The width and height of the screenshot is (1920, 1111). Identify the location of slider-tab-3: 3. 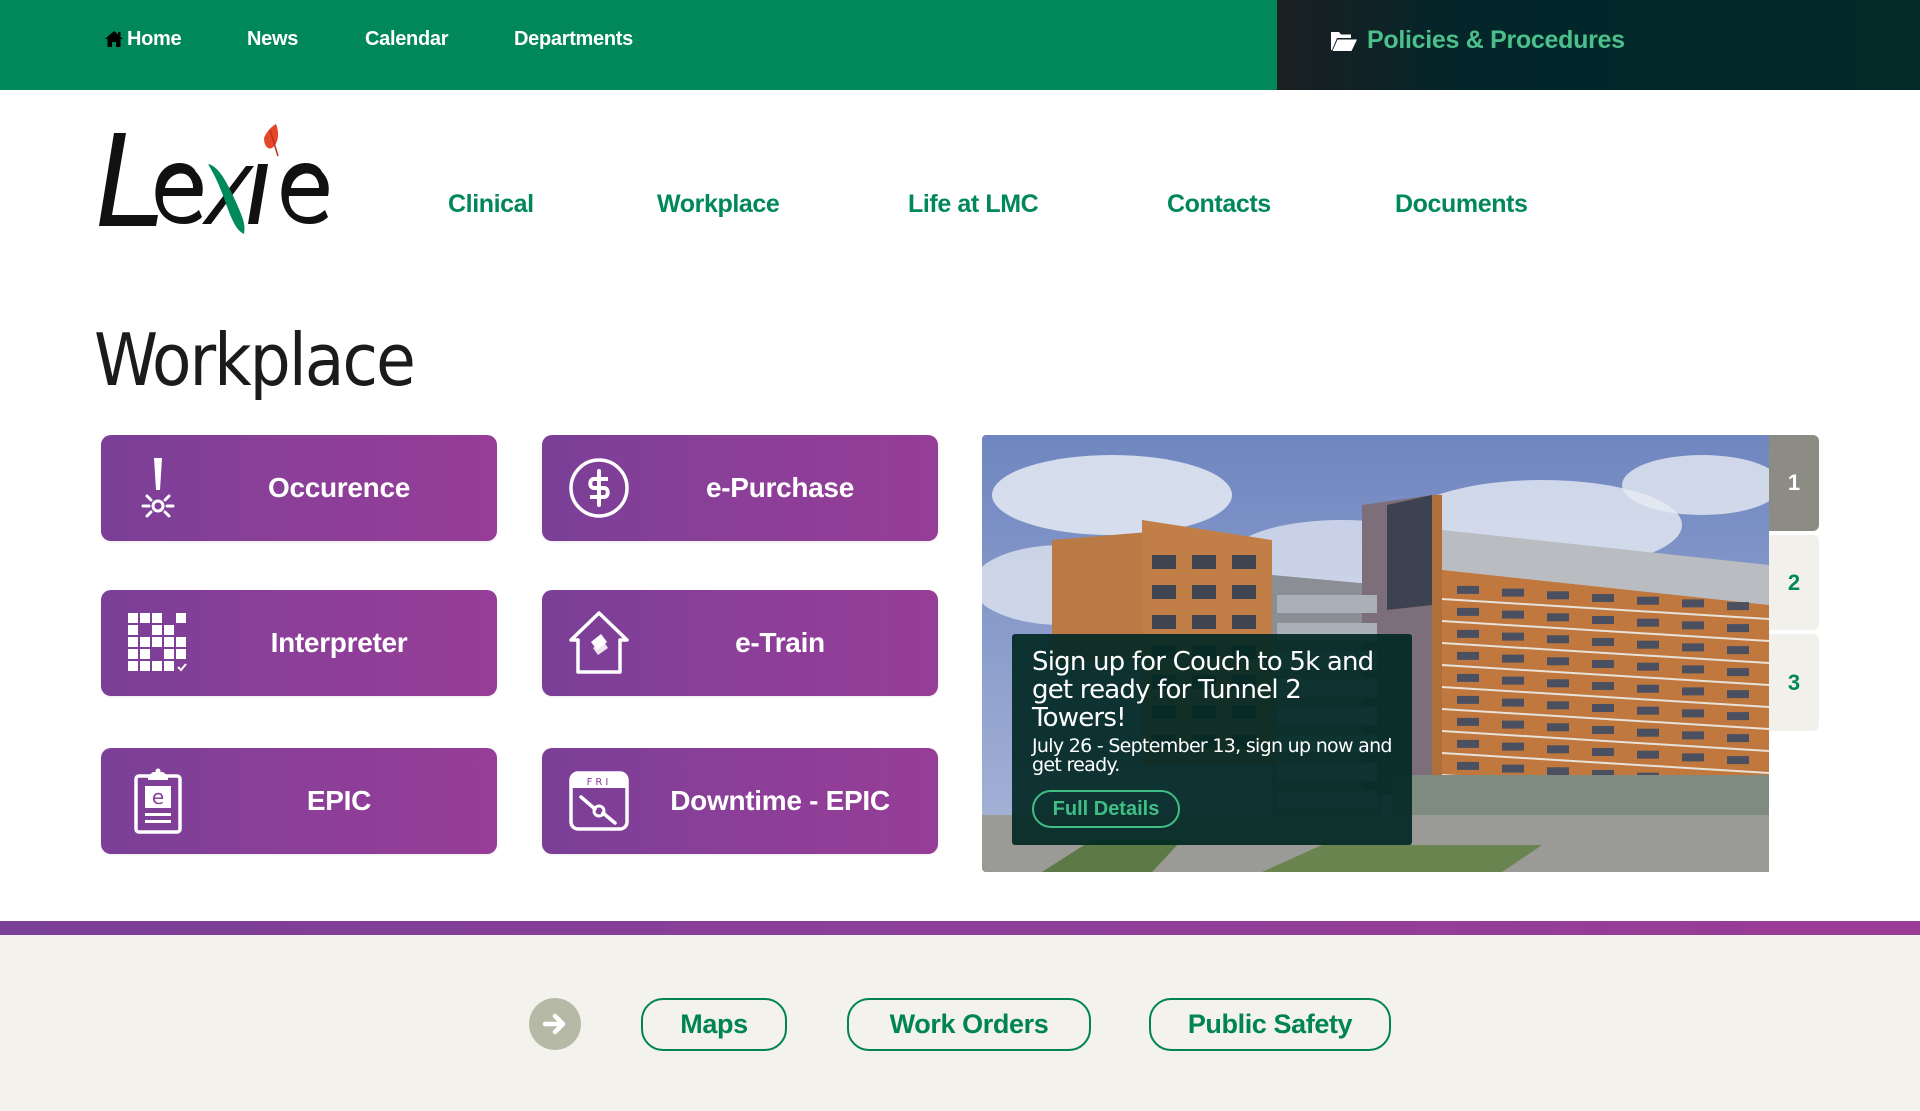
(1794, 682).